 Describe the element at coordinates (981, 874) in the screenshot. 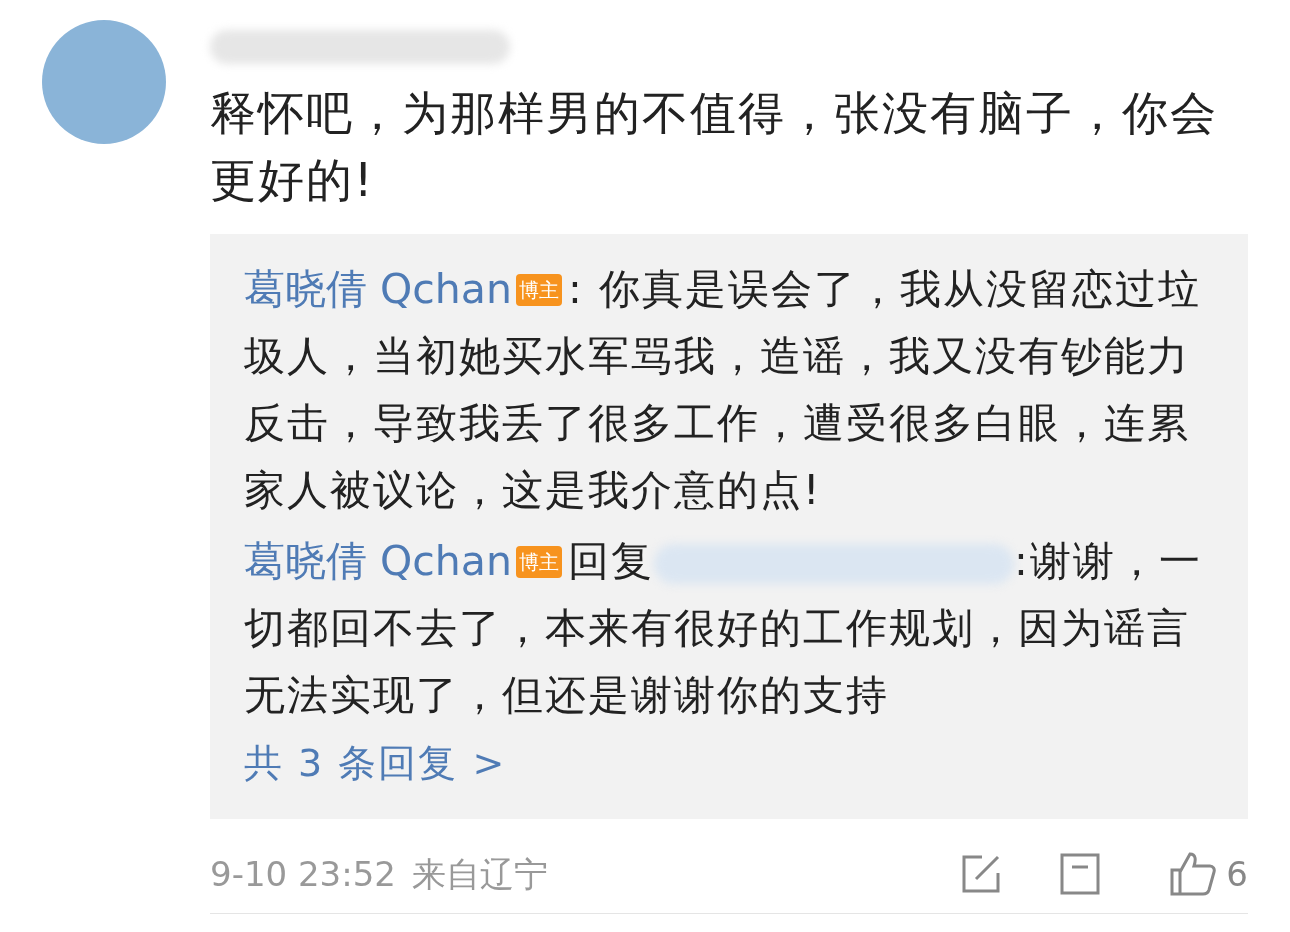

I see `share-icon` at that location.